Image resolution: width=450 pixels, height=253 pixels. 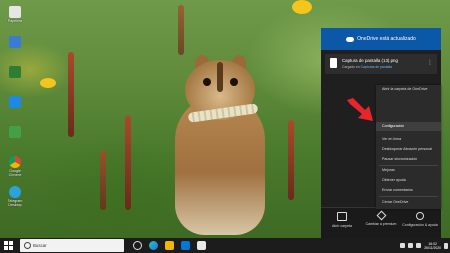 I want to click on onedrive-status-text: OneDrive está actualizado, so click(x=386, y=39).